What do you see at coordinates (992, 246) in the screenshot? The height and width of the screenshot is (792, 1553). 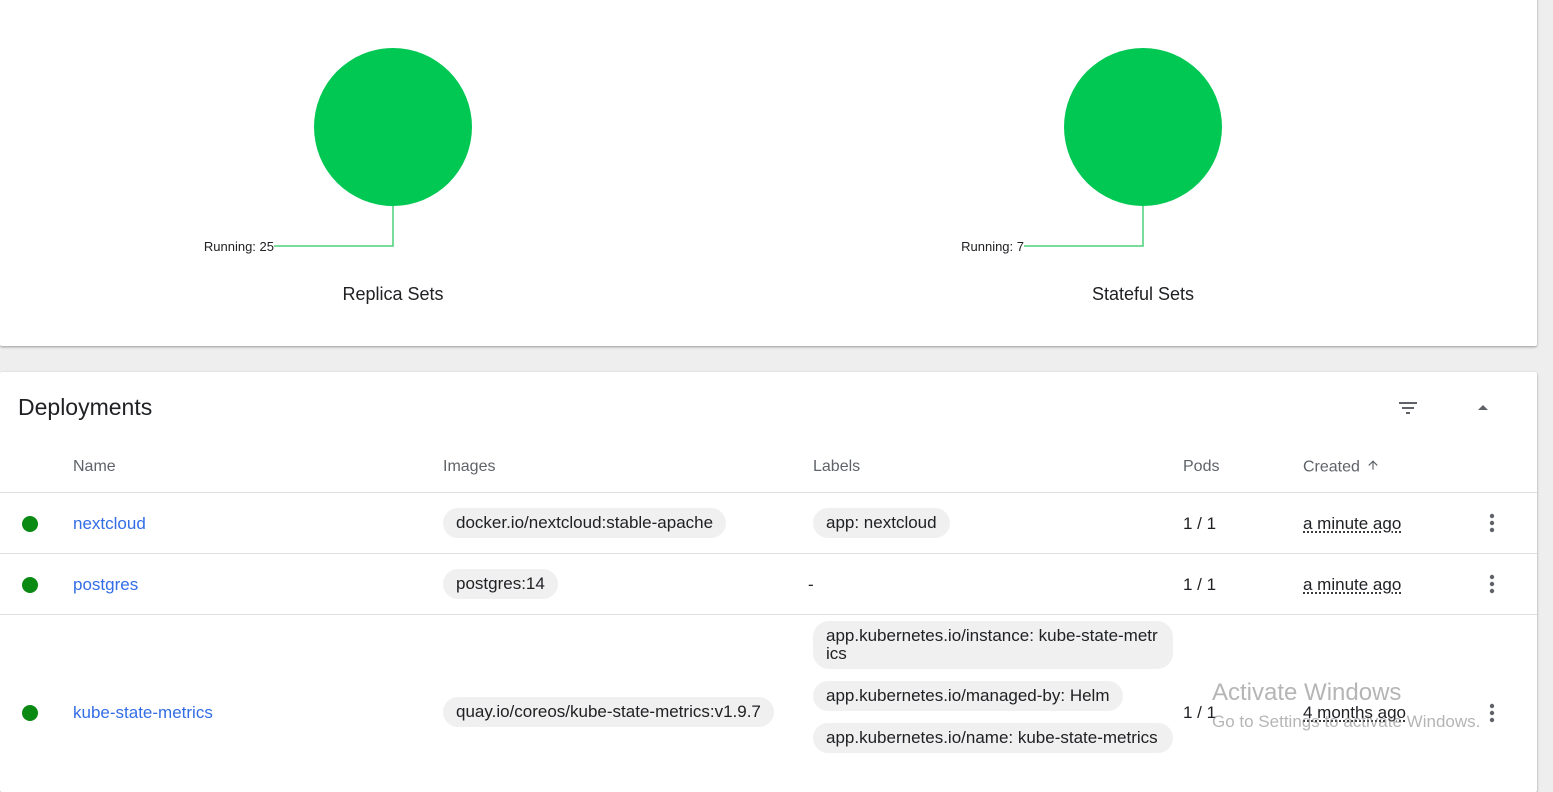 I see `stateful-sets-running-label: Running: 7` at bounding box center [992, 246].